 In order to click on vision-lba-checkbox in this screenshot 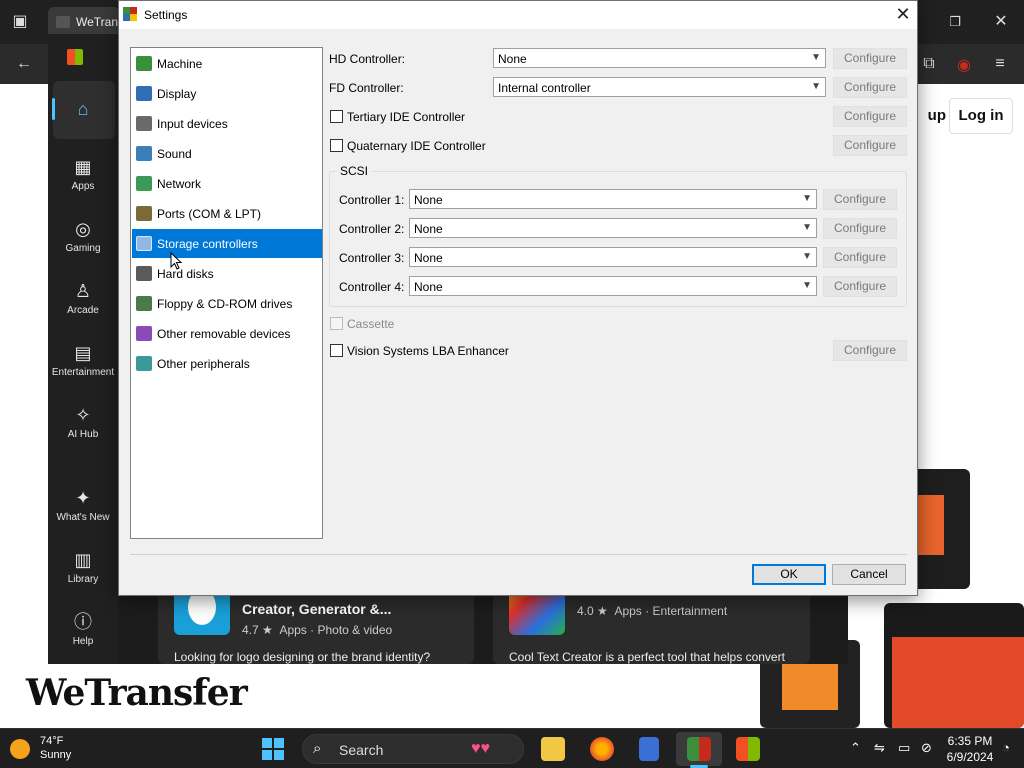, I will do `click(336, 350)`.